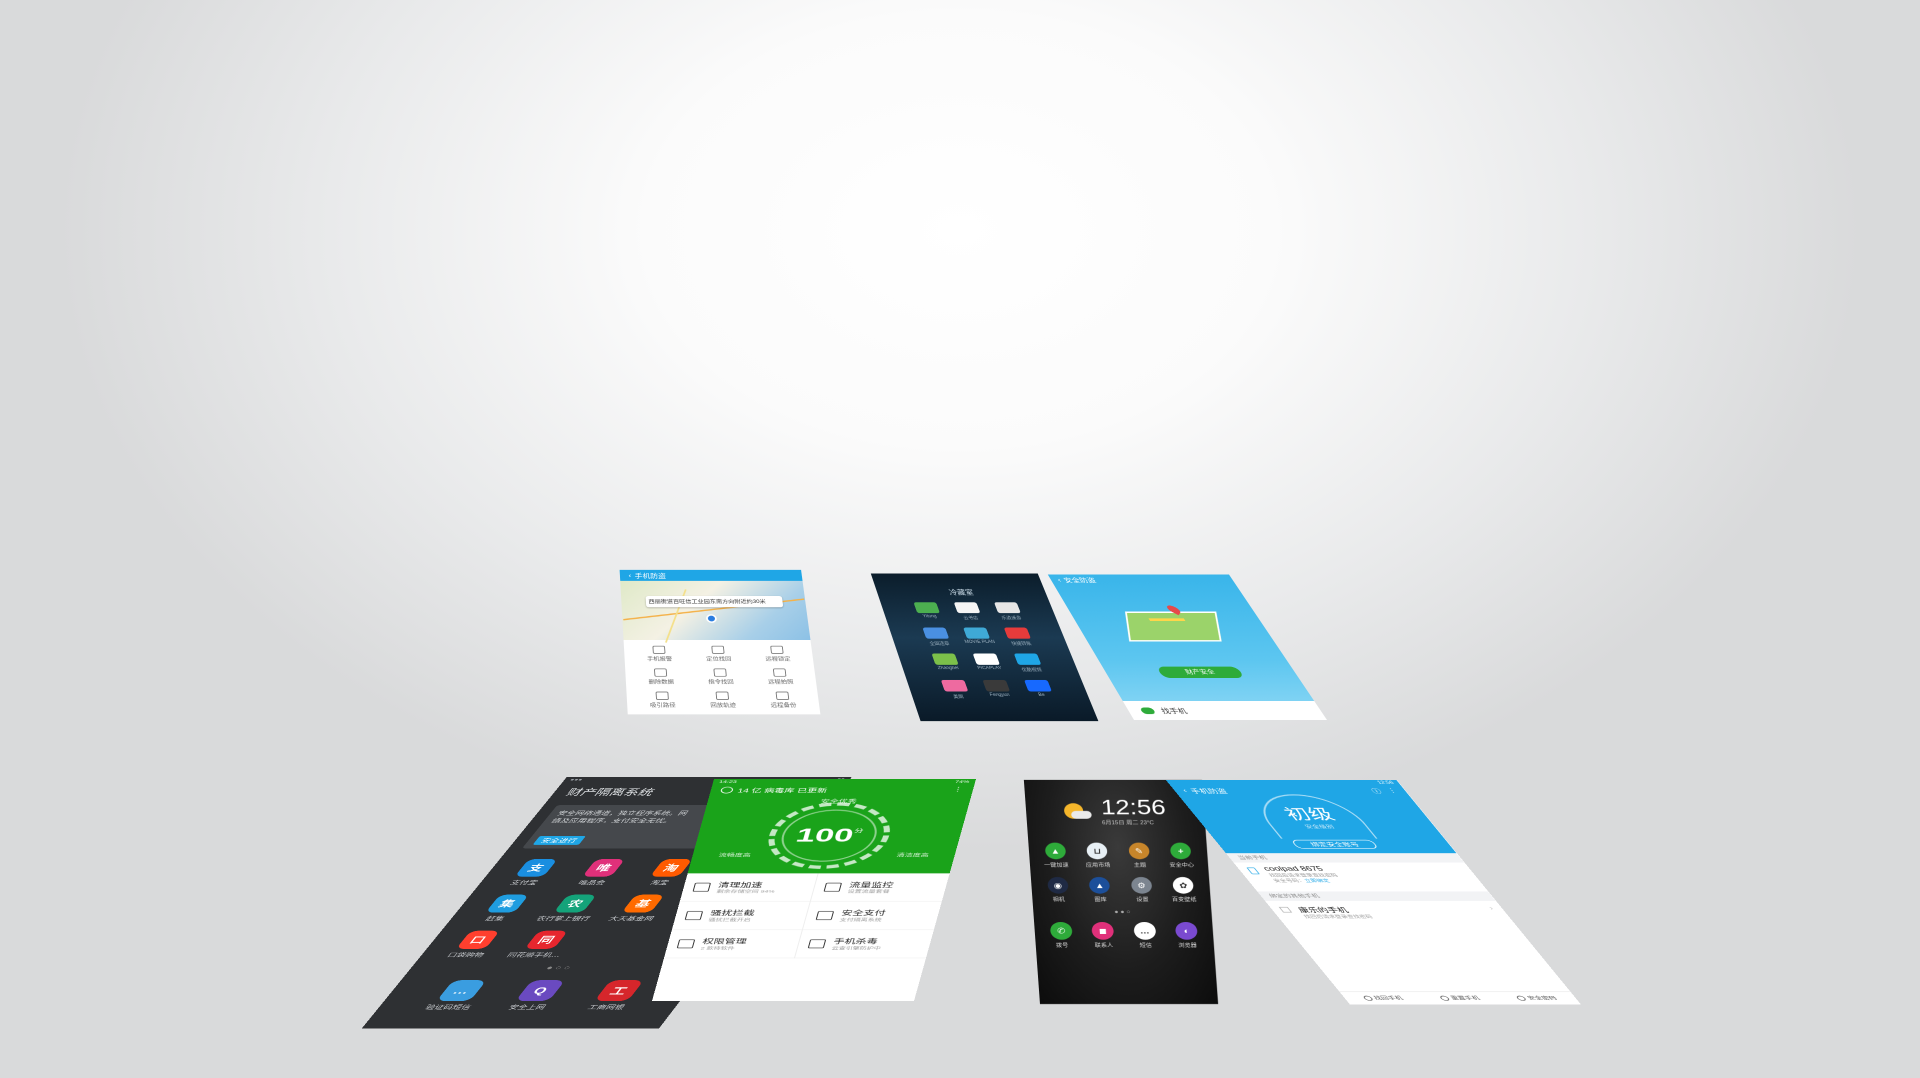 Image resolution: width=1920 pixels, height=1078 pixels. What do you see at coordinates (1058, 890) in the screenshot?
I see `app-tile: ◉ 相机` at bounding box center [1058, 890].